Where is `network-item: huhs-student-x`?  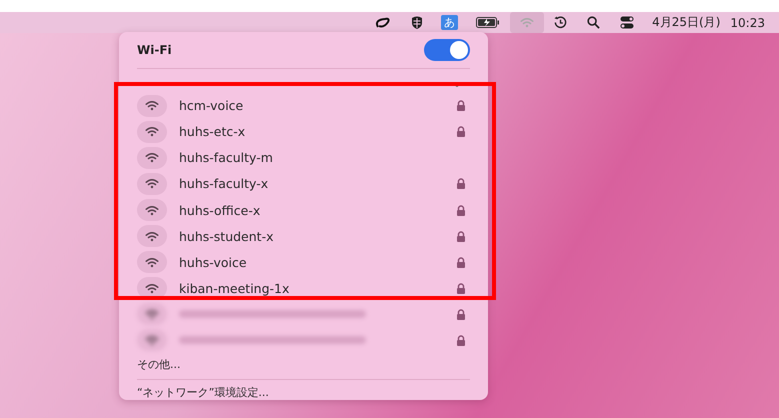
network-item: huhs-student-x is located at coordinates (303, 236).